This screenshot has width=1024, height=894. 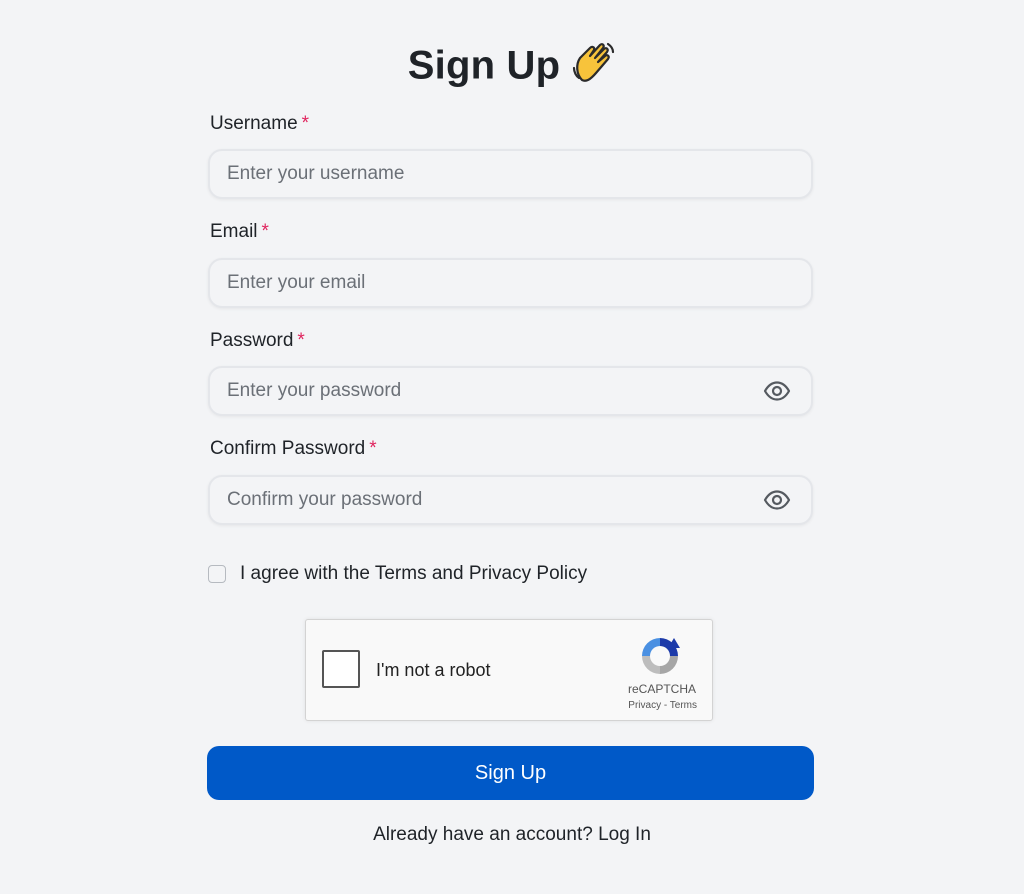 I want to click on login-prompt: Already have an account? Log In, so click(x=512, y=835).